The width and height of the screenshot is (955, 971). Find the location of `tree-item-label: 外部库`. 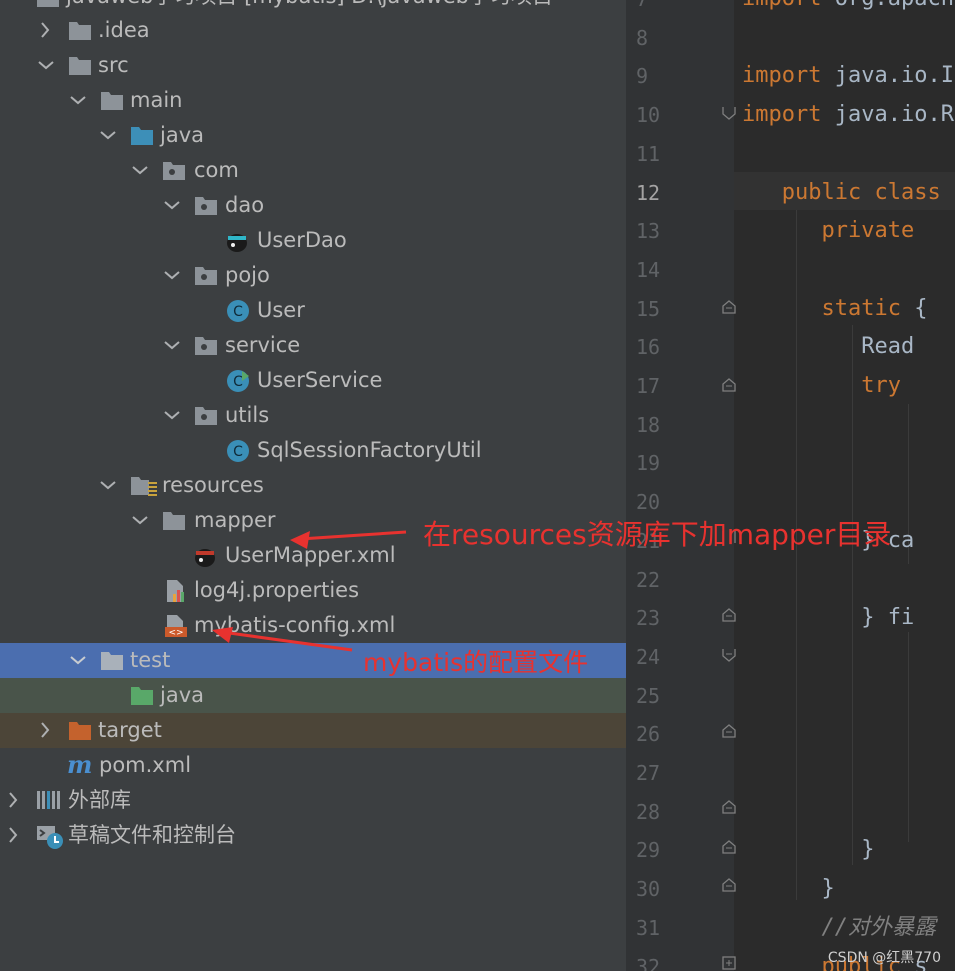

tree-item-label: 外部库 is located at coordinates (99, 800).